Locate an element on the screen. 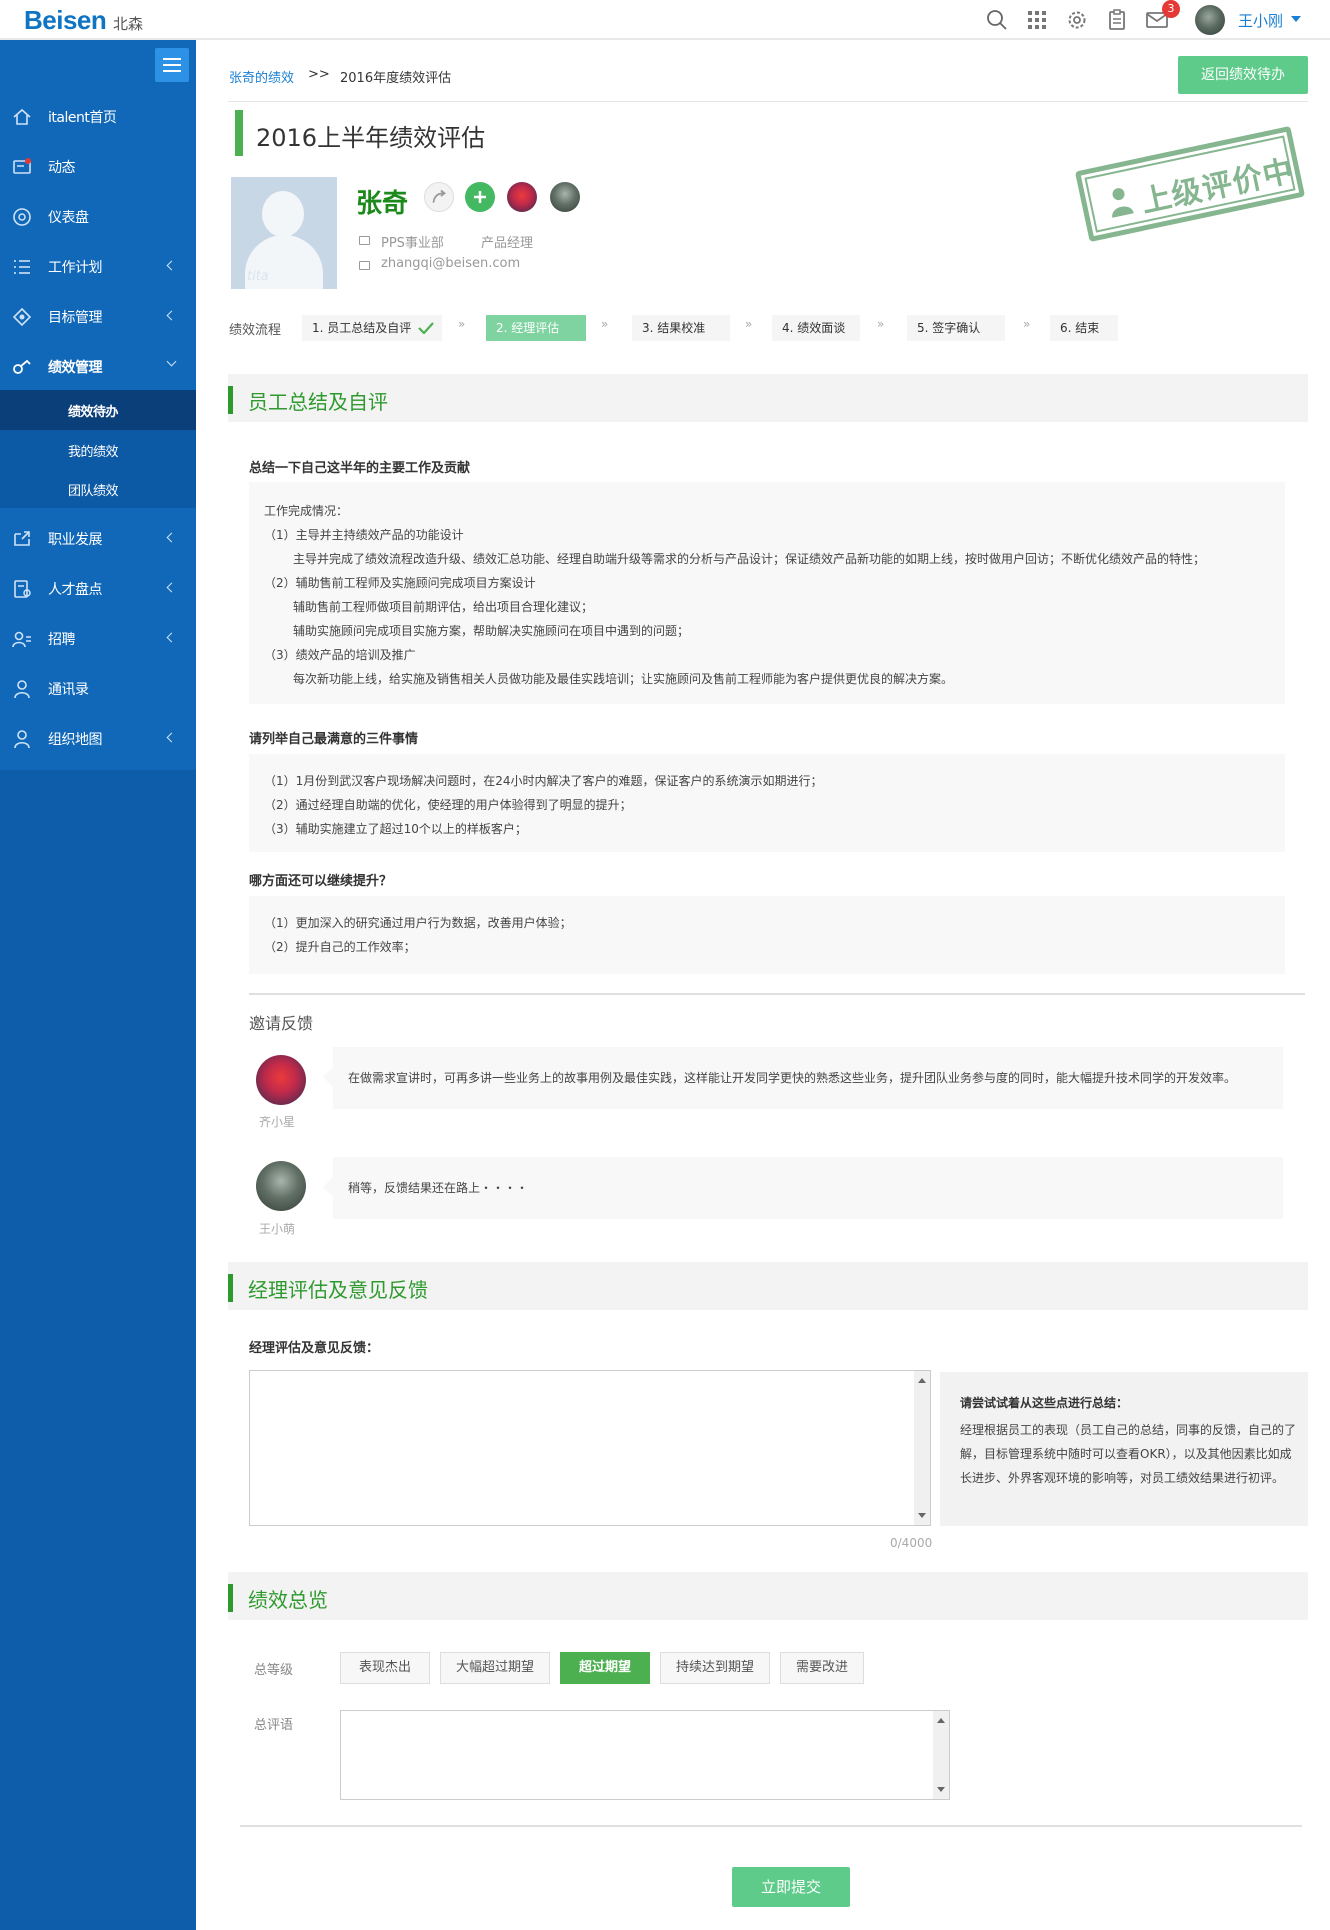 The height and width of the screenshot is (1930, 1330). breadcrumb-current: 2016年度绩效评估 is located at coordinates (396, 78).